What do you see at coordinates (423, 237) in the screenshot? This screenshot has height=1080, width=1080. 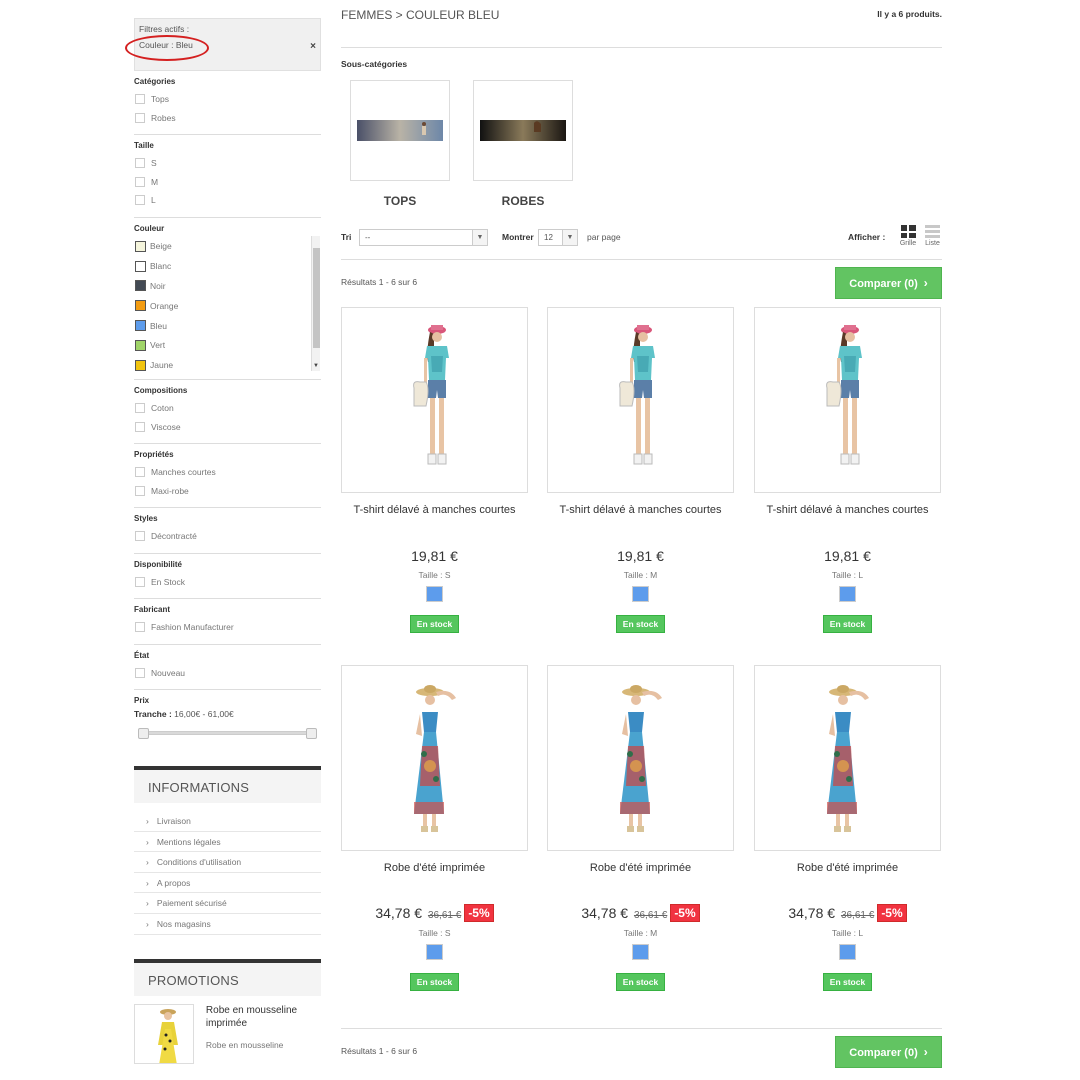 I see `sort-select: -- ▼` at bounding box center [423, 237].